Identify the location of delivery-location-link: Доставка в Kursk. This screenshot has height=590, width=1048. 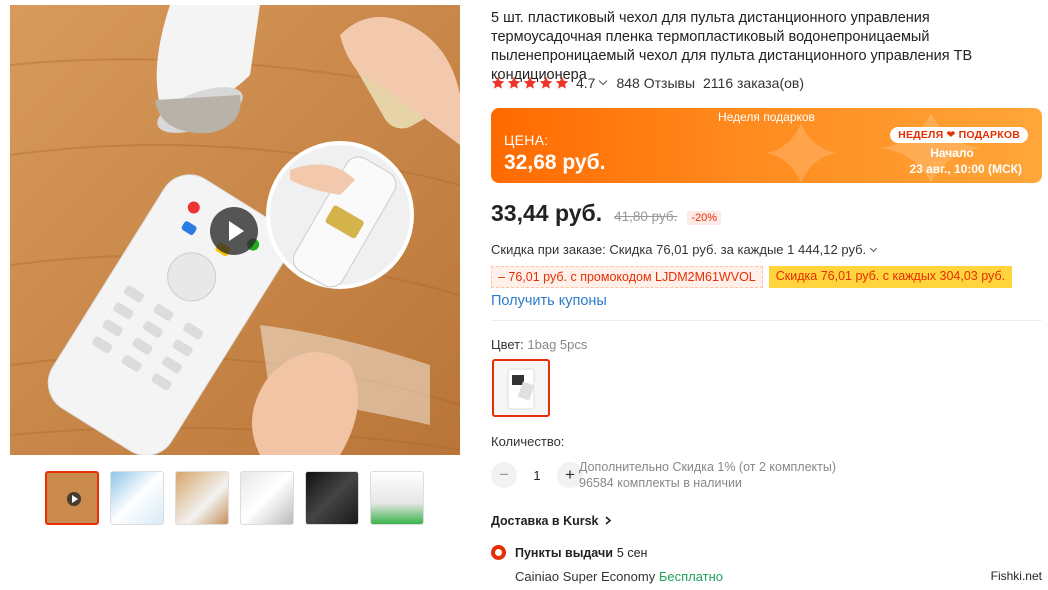
(551, 521).